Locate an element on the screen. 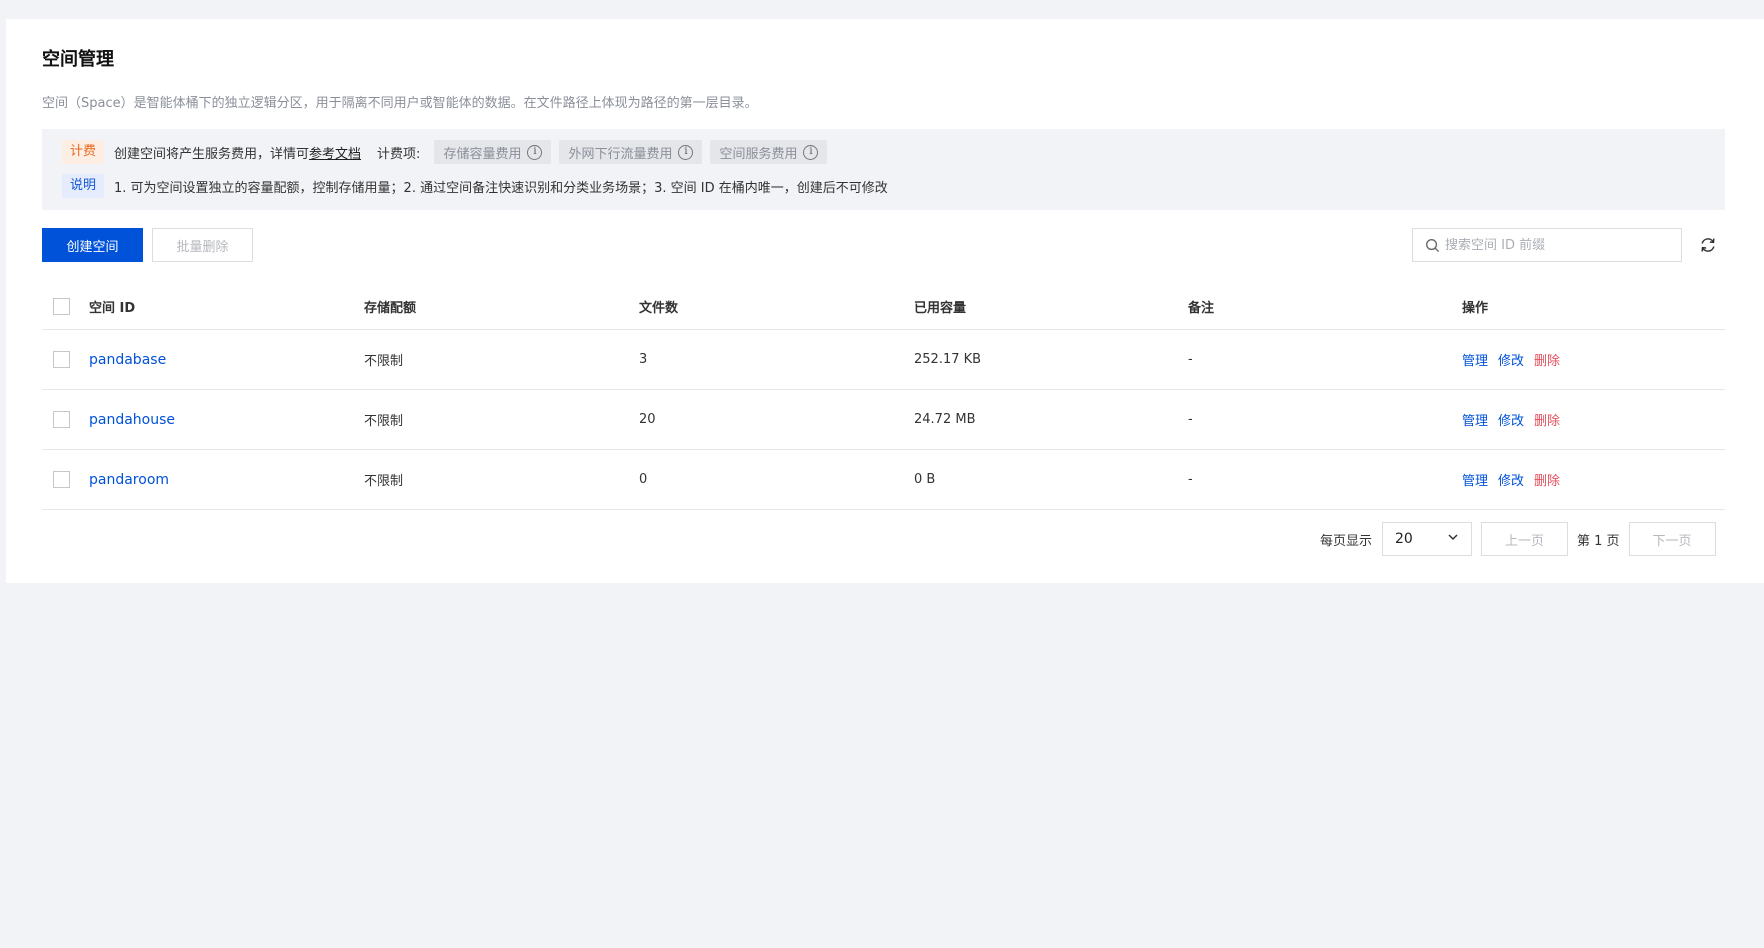 Image resolution: width=1764 pixels, height=948 pixels. select-all-cell is located at coordinates (65, 306).